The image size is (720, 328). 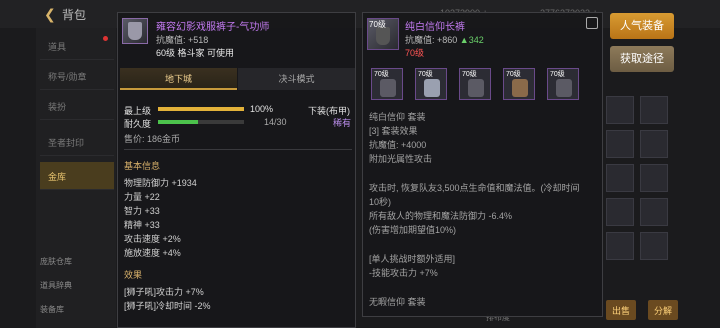 What do you see at coordinates (77, 176) in the screenshot?
I see `sidebar-item-vault: 金库` at bounding box center [77, 176].